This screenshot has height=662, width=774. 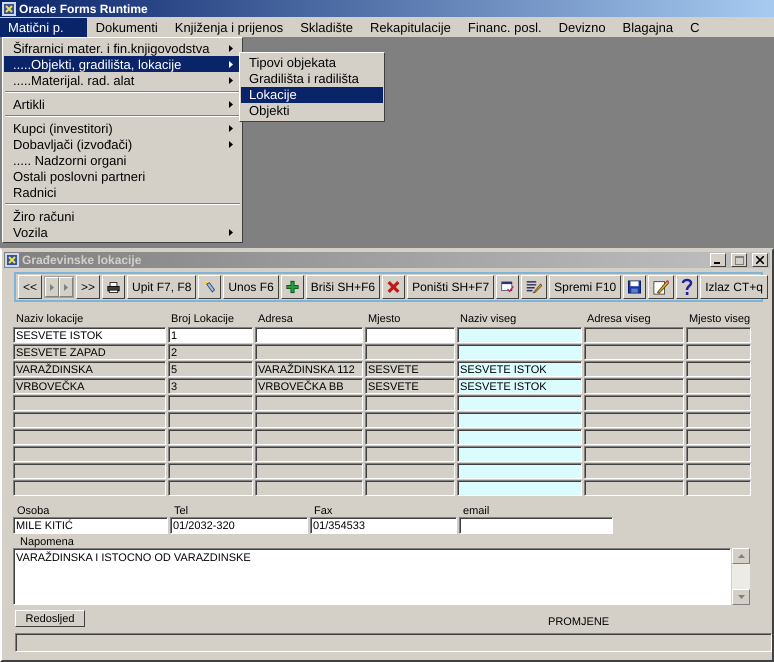 I want to click on menu-item: Financ. posl., so click(x=505, y=27).